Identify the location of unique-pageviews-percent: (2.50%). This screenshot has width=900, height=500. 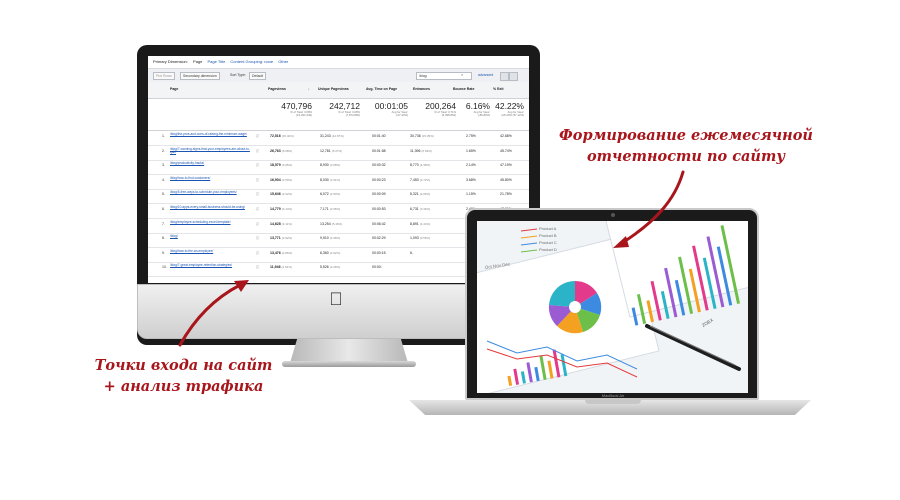
(335, 194).